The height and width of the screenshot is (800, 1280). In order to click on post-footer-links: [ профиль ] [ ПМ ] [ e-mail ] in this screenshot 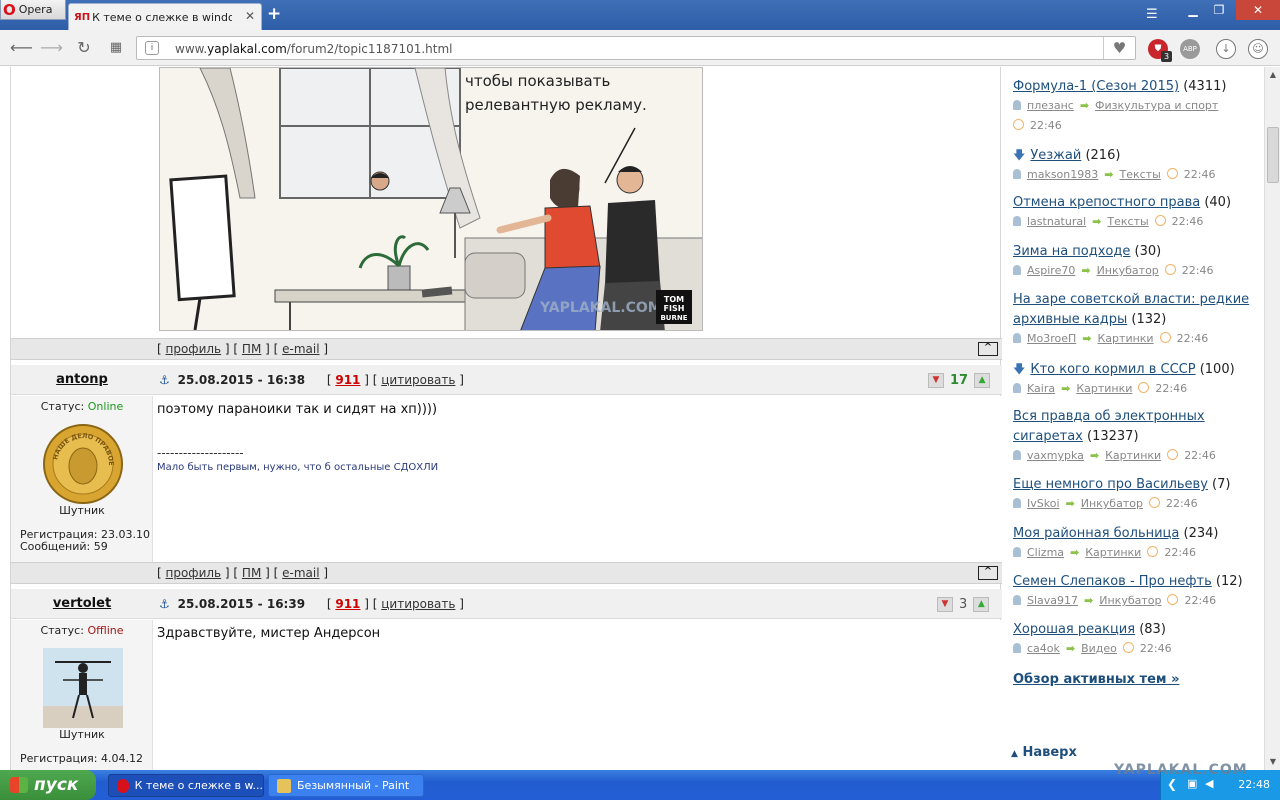, I will do `click(243, 573)`.